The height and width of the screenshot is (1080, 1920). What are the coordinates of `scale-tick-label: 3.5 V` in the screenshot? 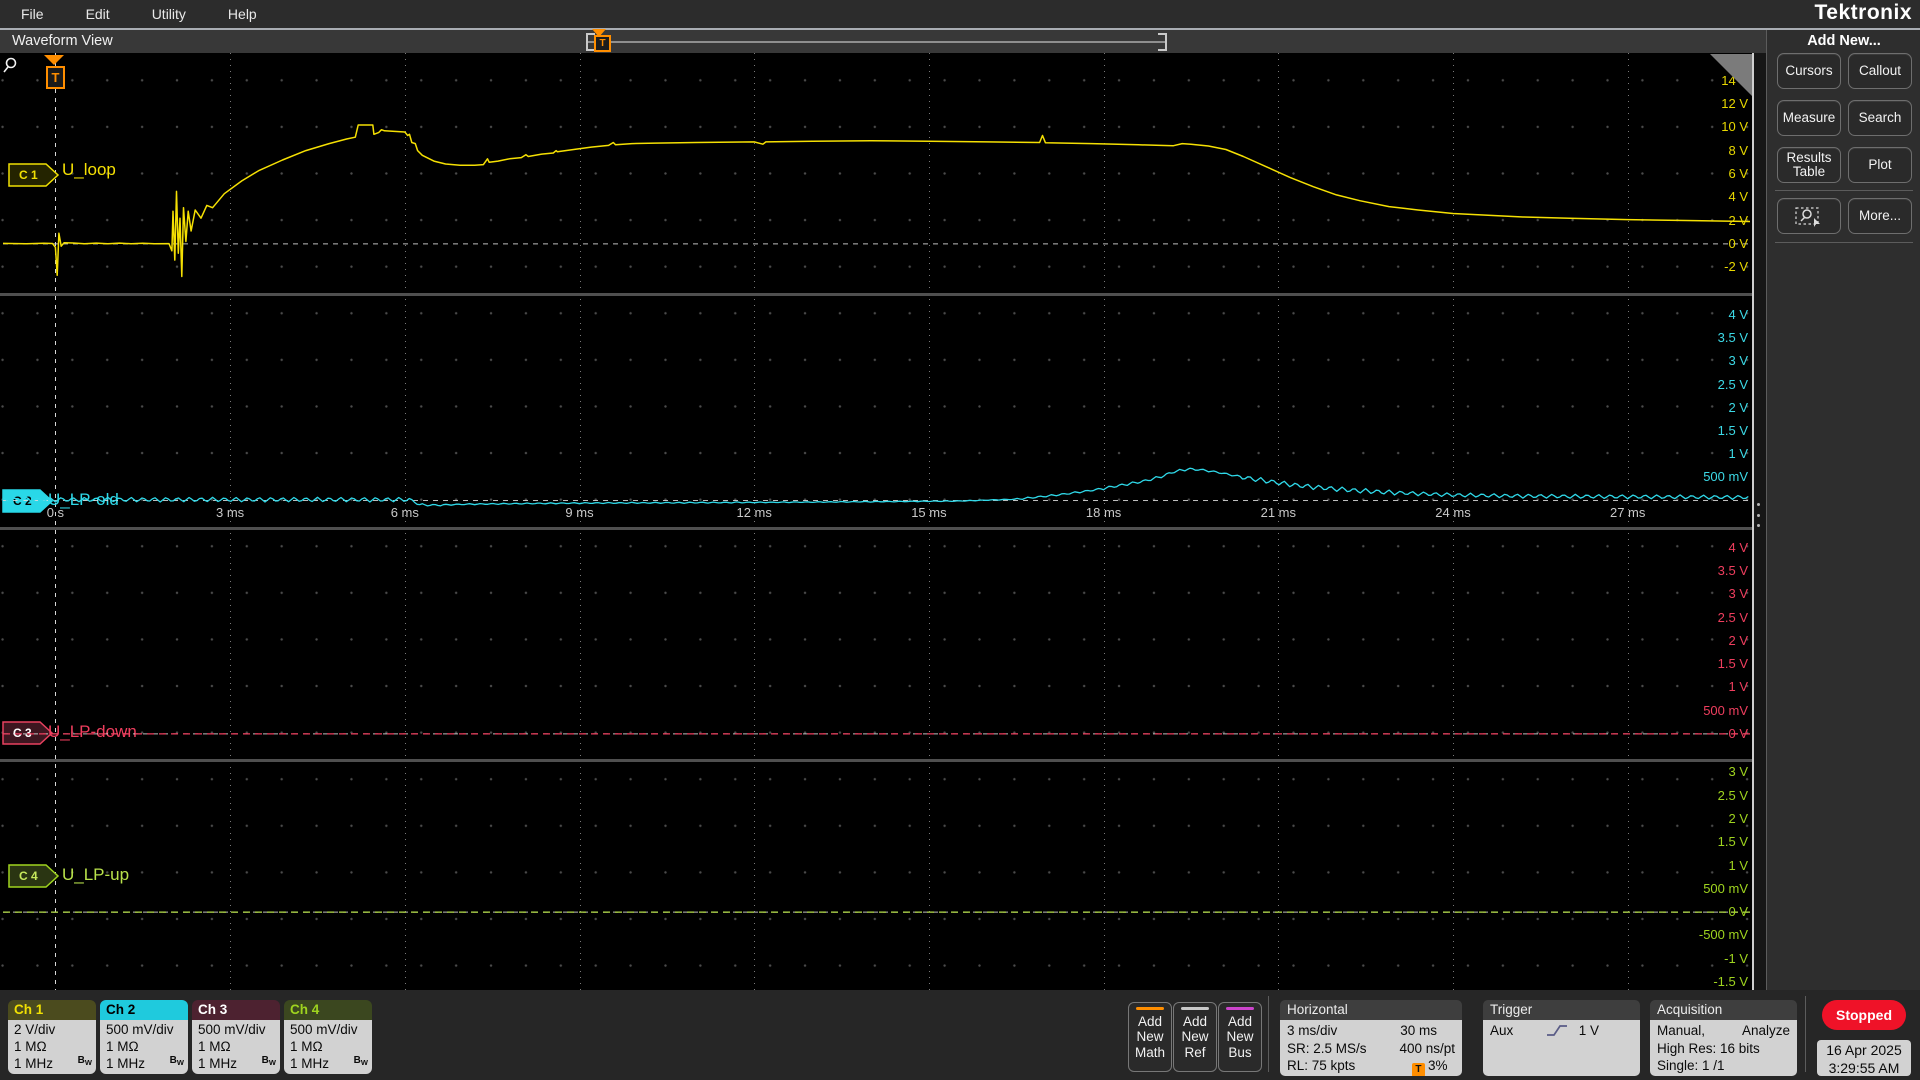 It's located at (1732, 338).